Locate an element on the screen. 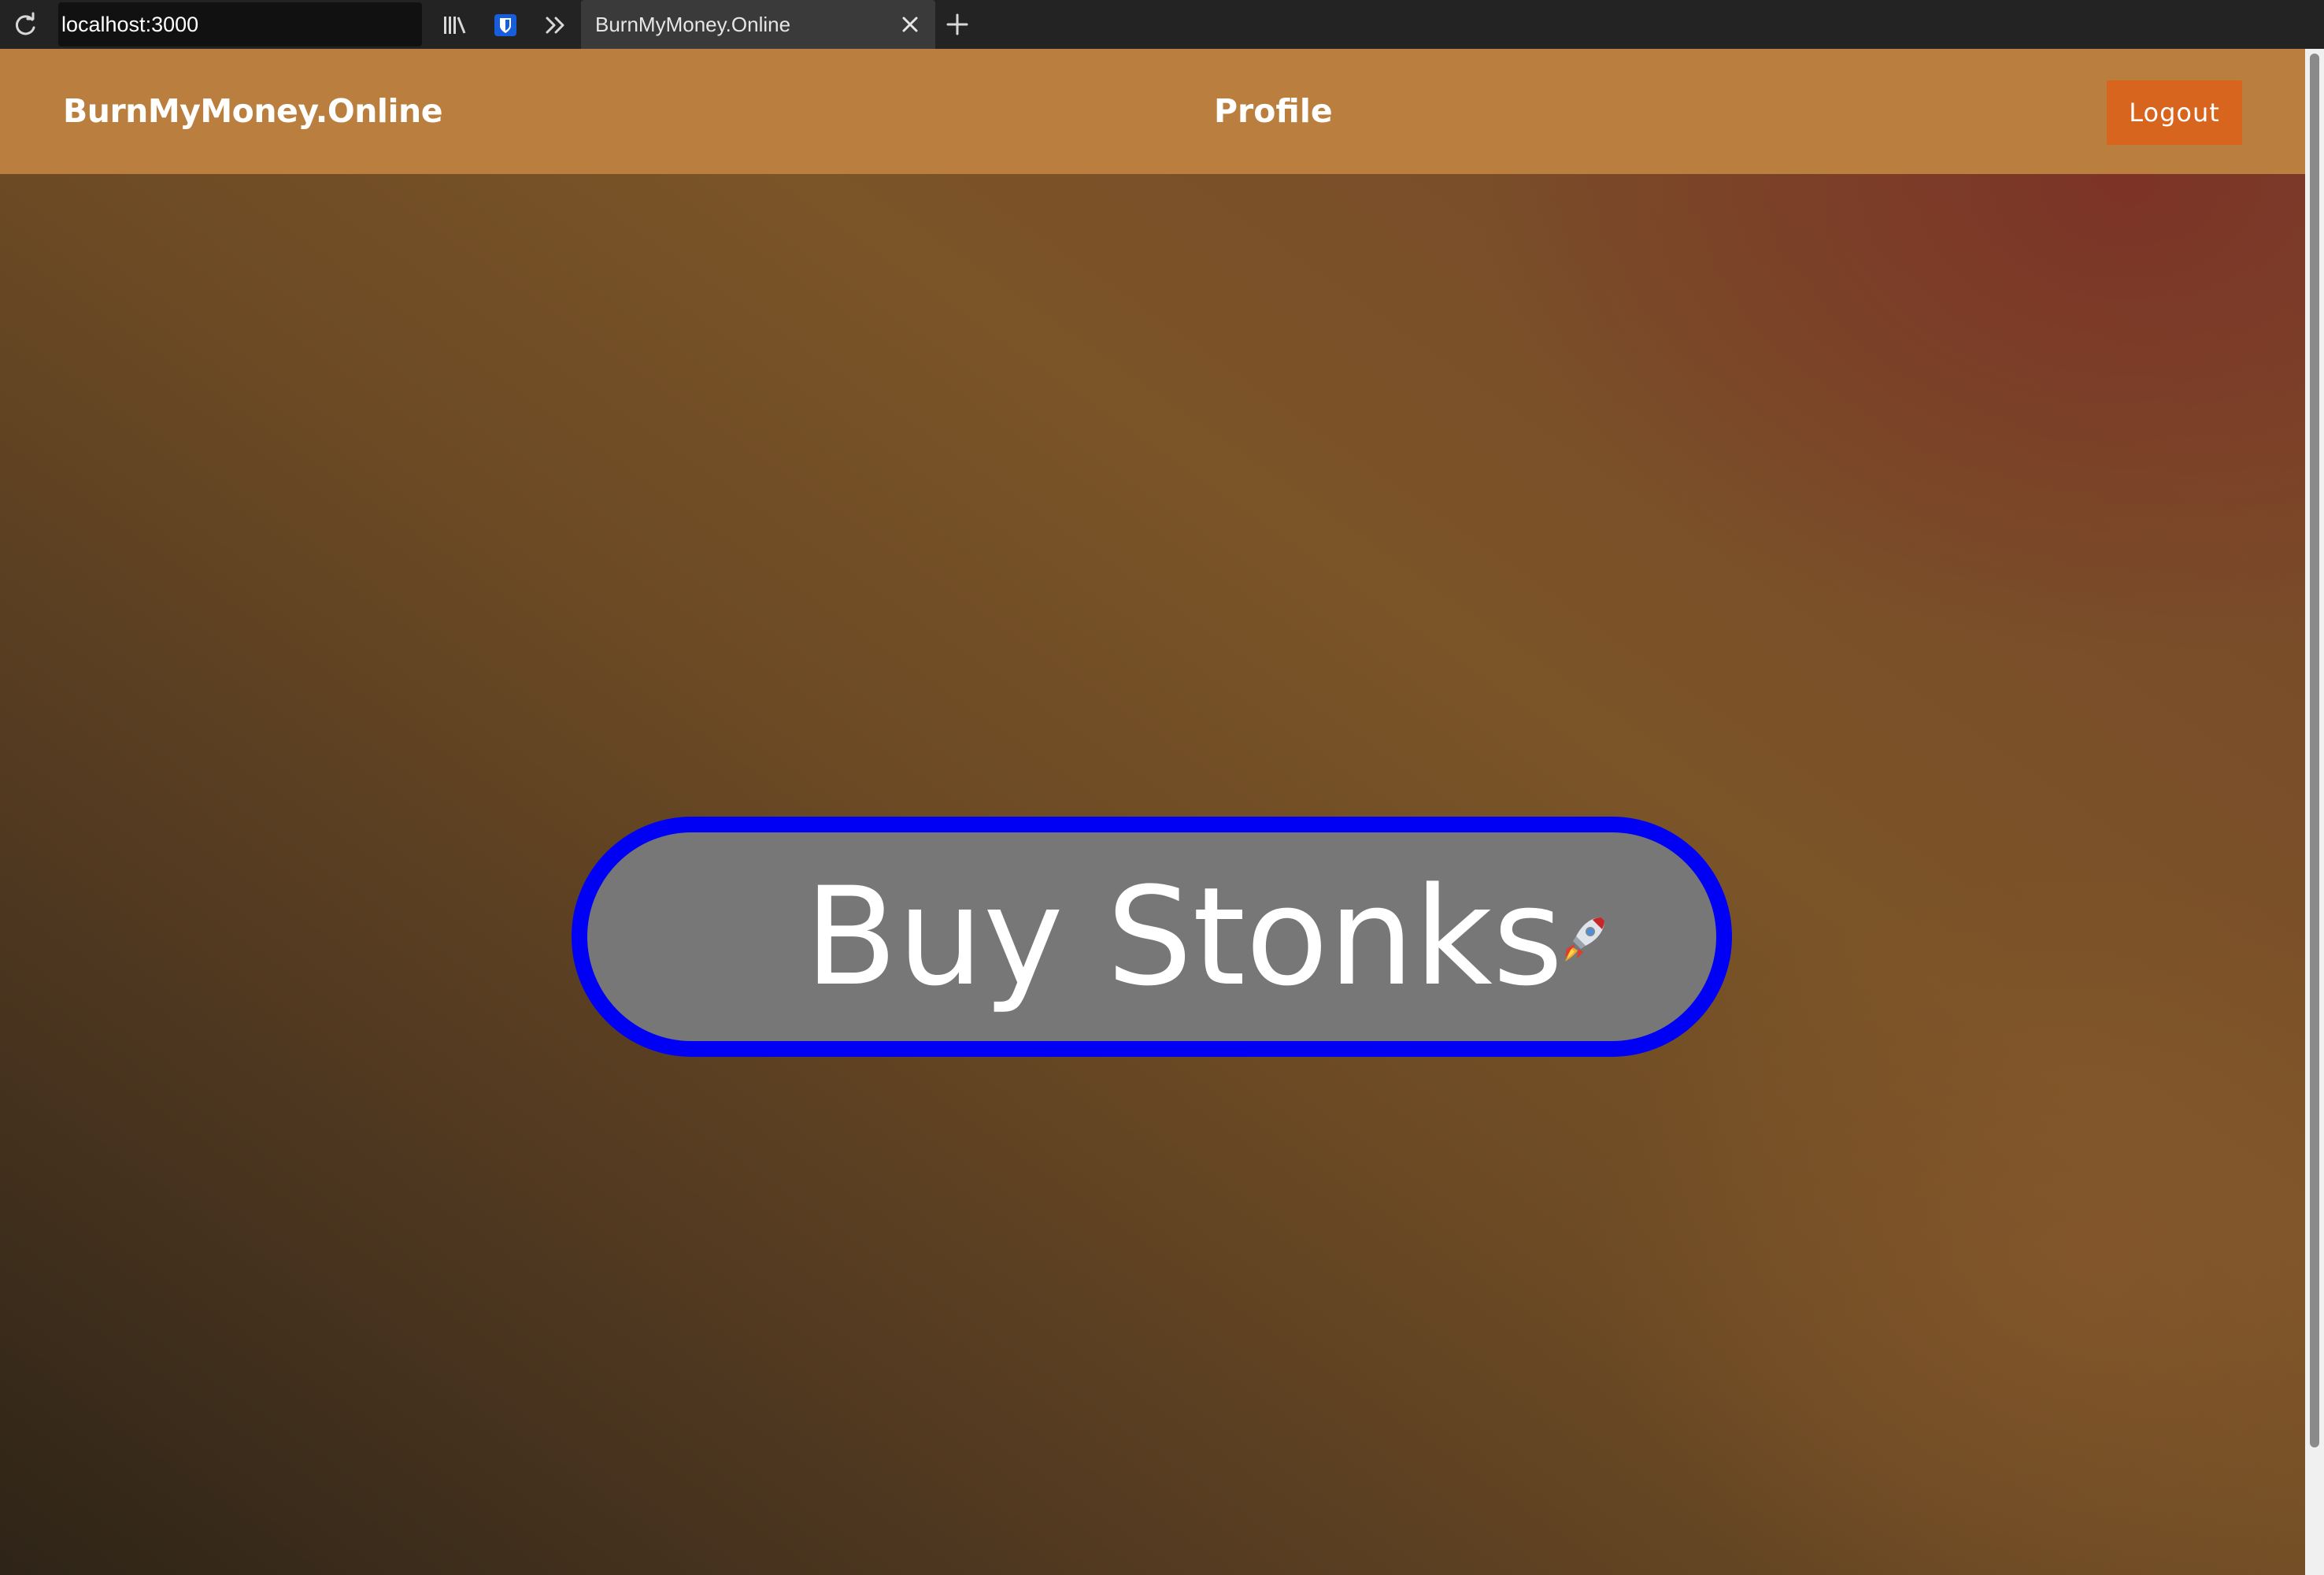  buy-stonks-label: Buy Stonks is located at coordinates (1184, 937).